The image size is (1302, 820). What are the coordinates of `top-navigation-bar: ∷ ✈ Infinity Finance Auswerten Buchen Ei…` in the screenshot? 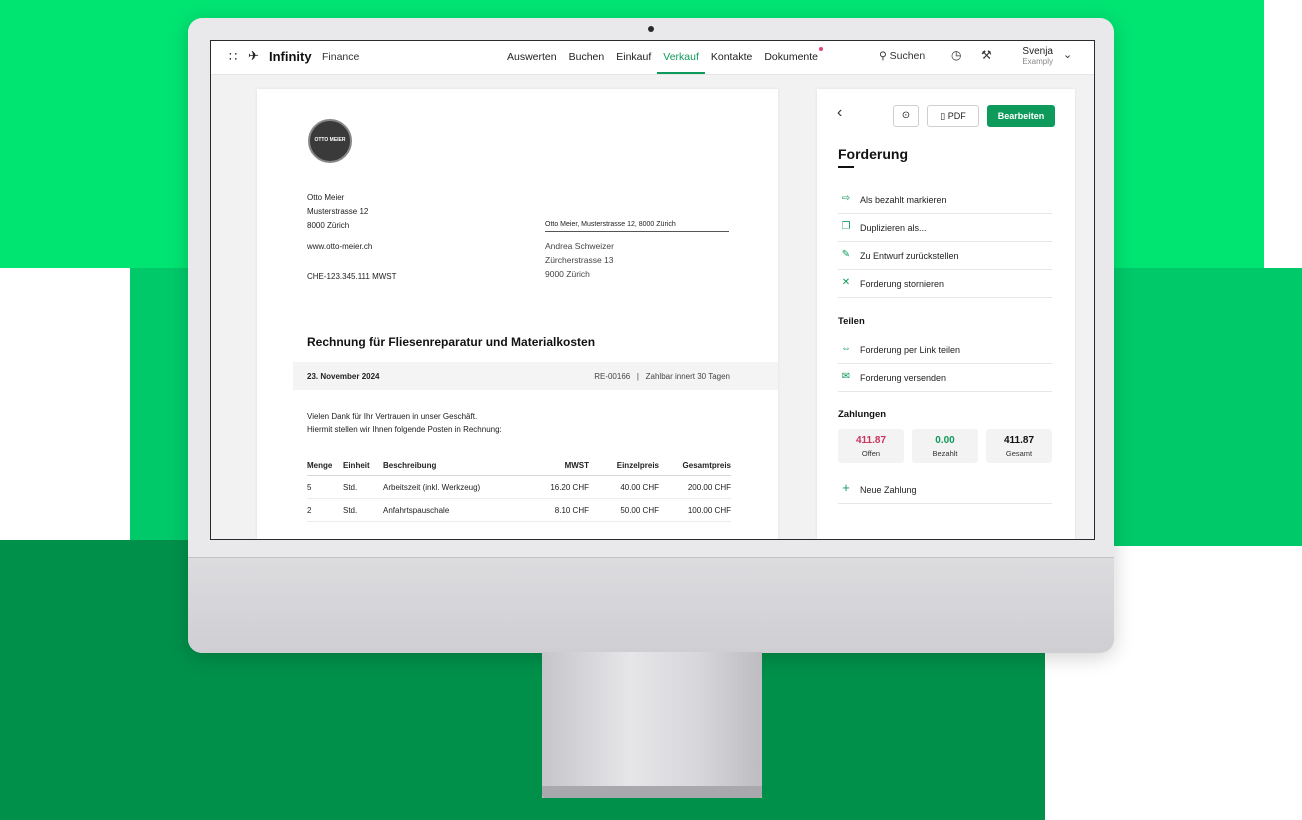 It's located at (652, 58).